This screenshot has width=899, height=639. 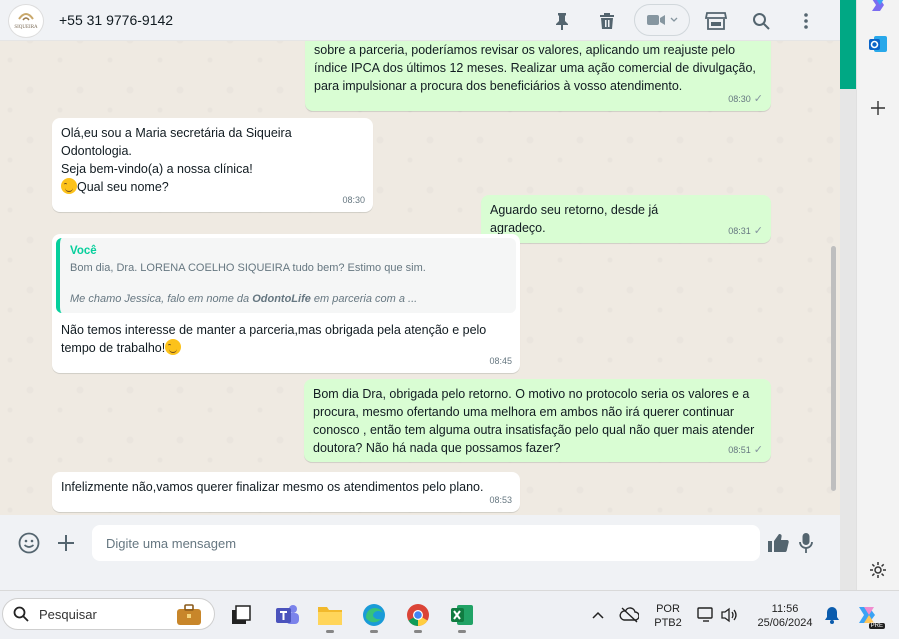 What do you see at coordinates (785, 616) in the screenshot?
I see `clock: 11:56 25/06/2024` at bounding box center [785, 616].